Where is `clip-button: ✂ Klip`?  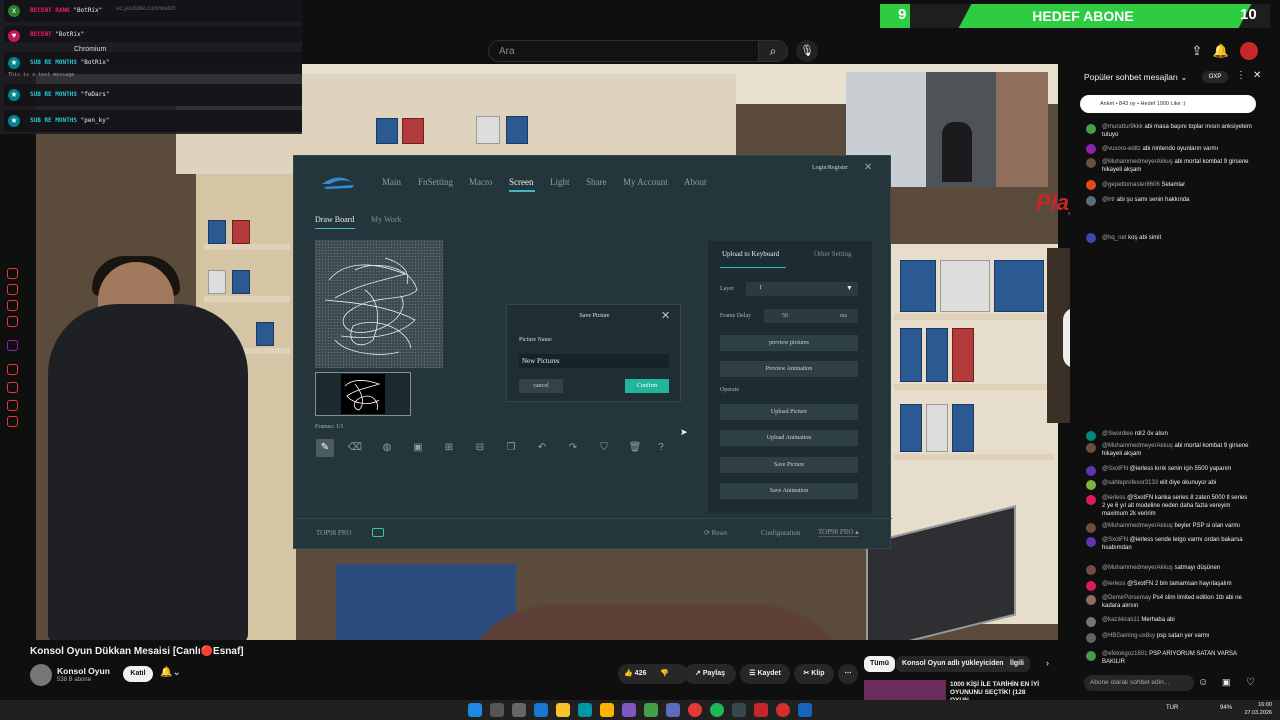
clip-button: ✂ Klip is located at coordinates (814, 674).